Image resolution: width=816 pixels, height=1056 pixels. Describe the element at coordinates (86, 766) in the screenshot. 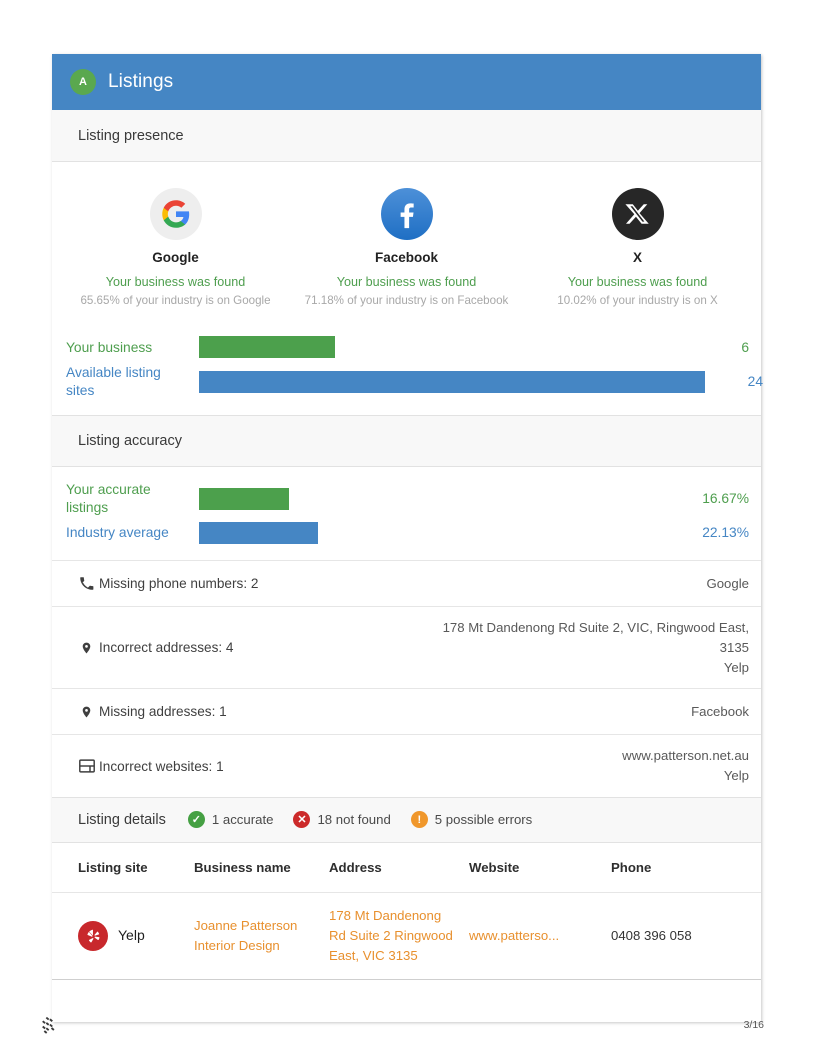

I see `website-icon` at that location.